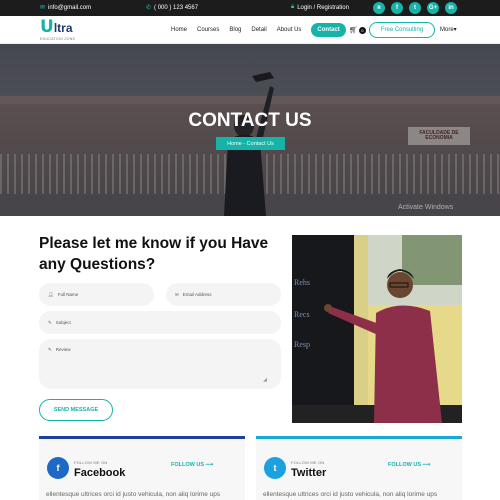 The image size is (500, 500). I want to click on resize-handle-icon: ◢, so click(265, 380).